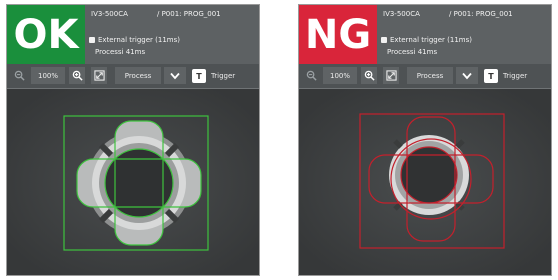 The image size is (558, 280). Describe the element at coordinates (338, 34) in the screenshot. I see `result-badge-ng: NG` at that location.